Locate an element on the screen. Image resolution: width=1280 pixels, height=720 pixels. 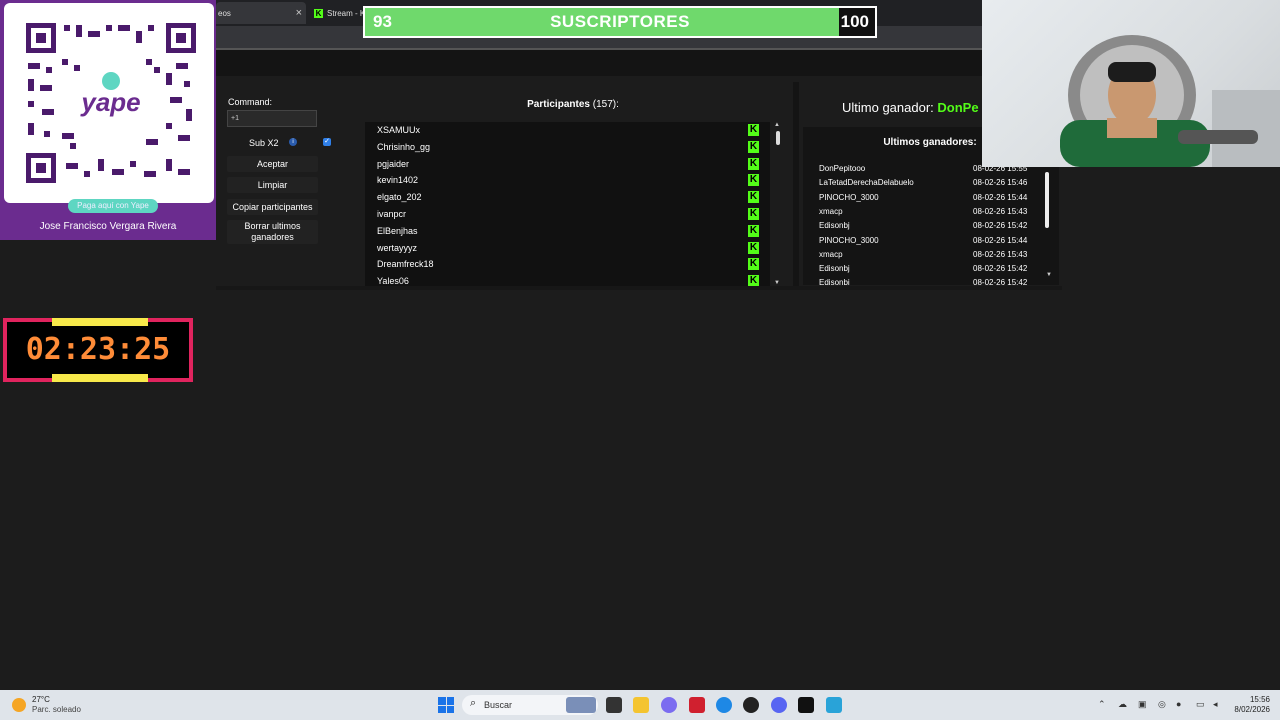
svg-text: yape is located at coordinates (109, 102).